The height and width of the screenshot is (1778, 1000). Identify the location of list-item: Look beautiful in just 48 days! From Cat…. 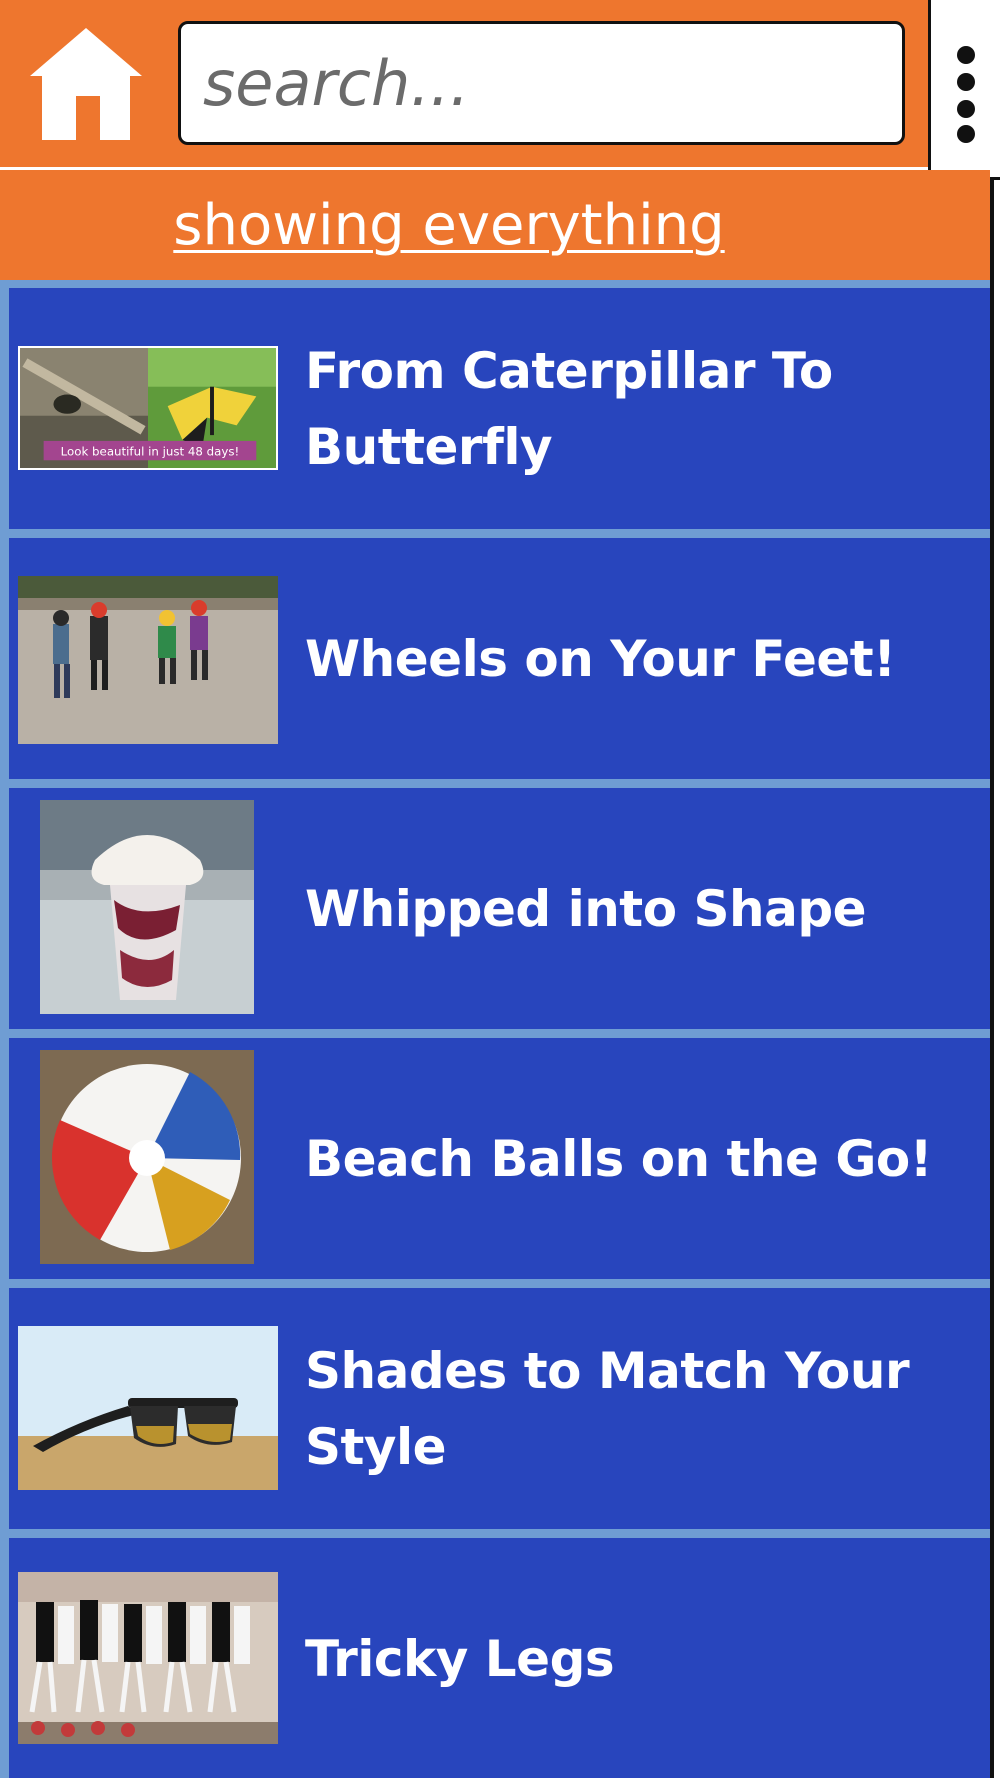
(499, 408).